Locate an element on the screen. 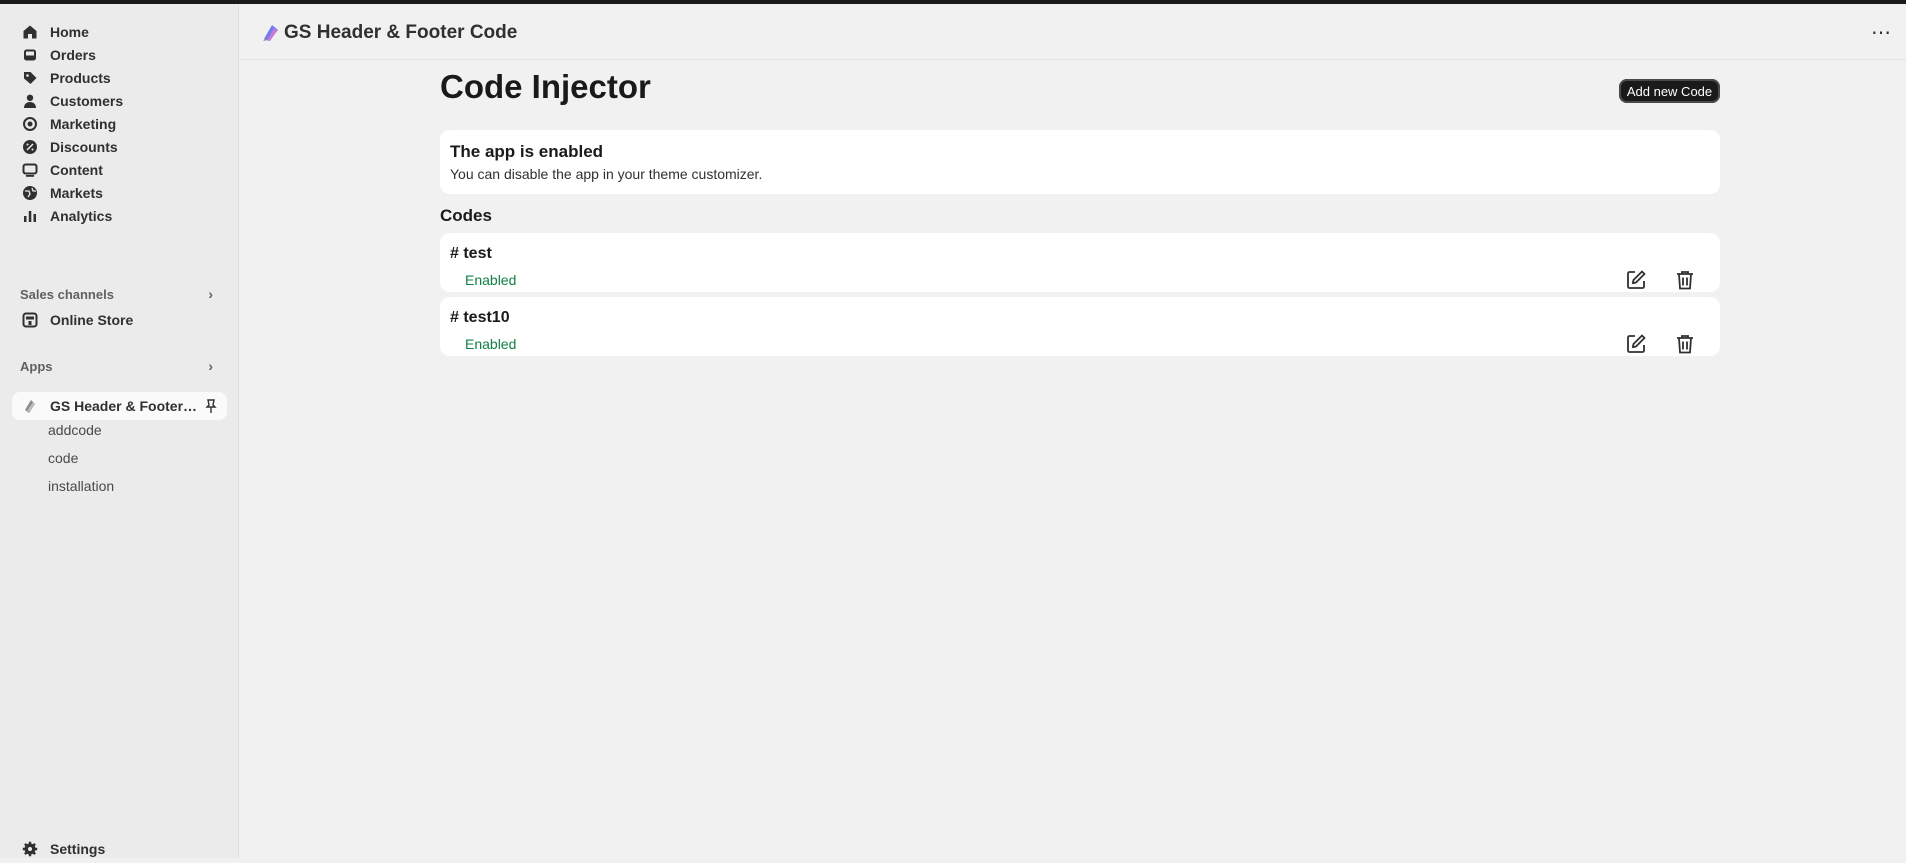  sidebar-item-online-store: Online Store is located at coordinates (119, 320).